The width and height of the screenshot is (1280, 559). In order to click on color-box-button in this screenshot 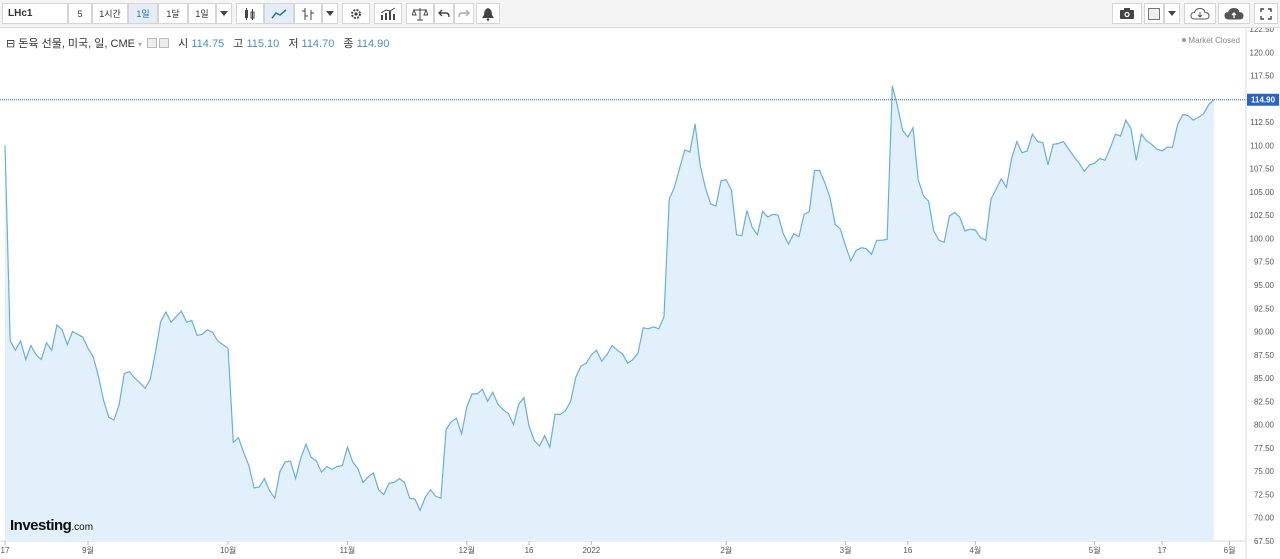, I will do `click(1154, 13)`.